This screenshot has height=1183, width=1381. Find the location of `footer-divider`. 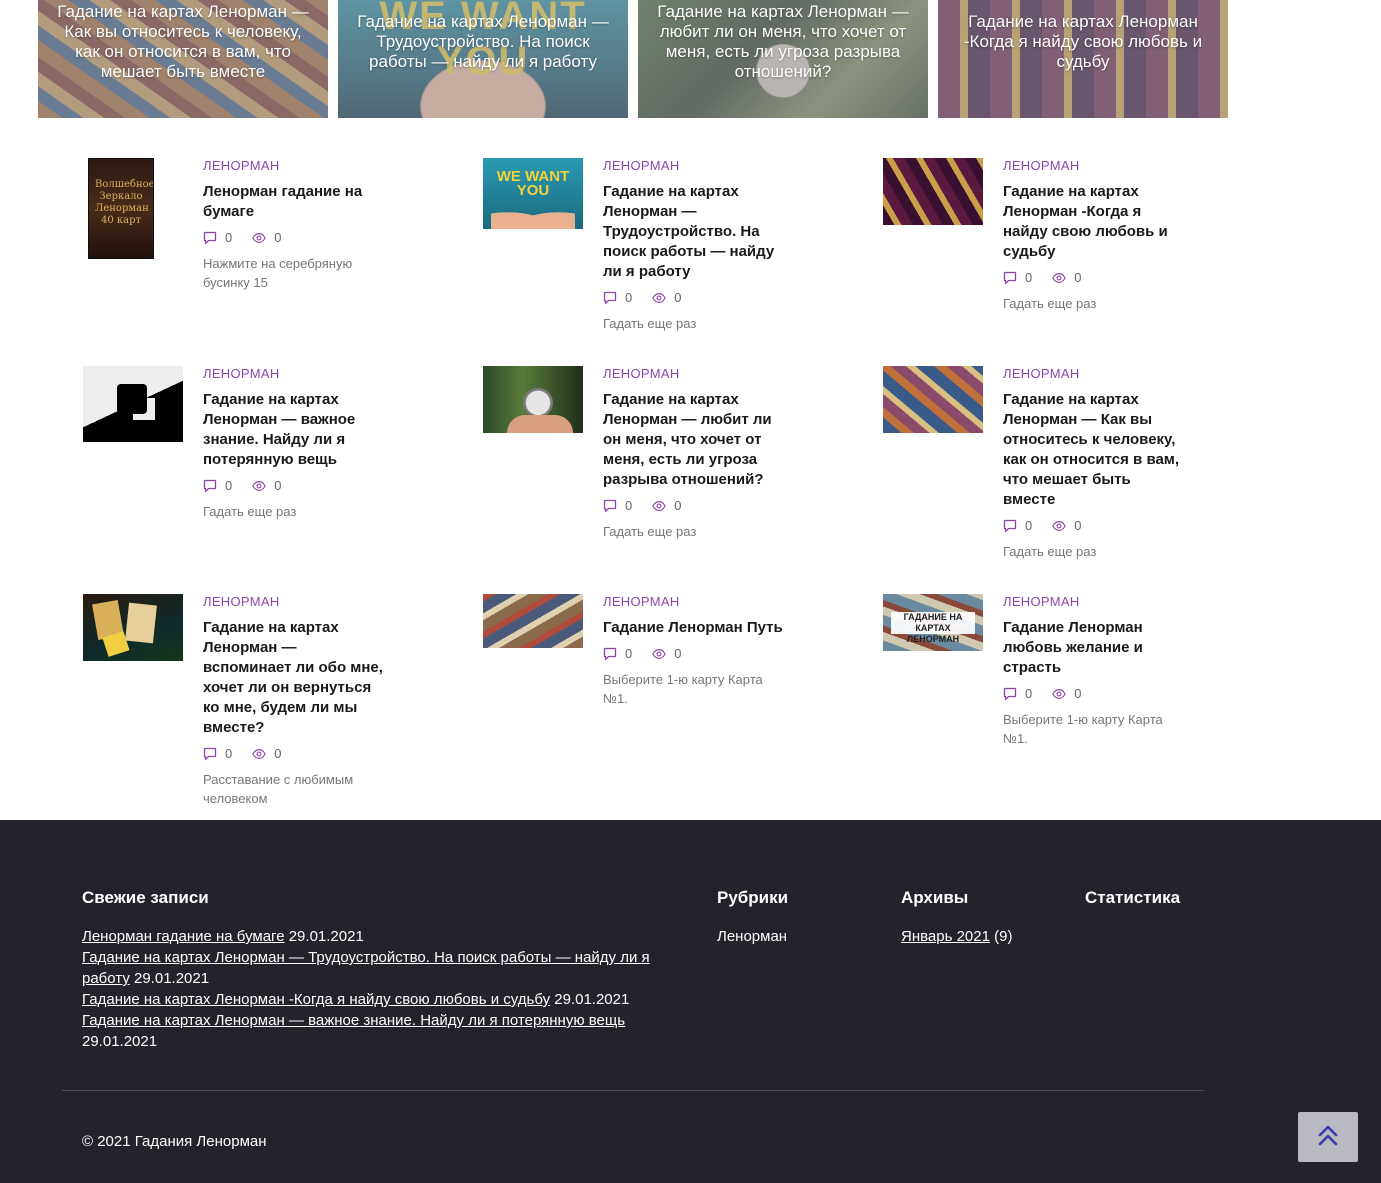

footer-divider is located at coordinates (633, 1090).